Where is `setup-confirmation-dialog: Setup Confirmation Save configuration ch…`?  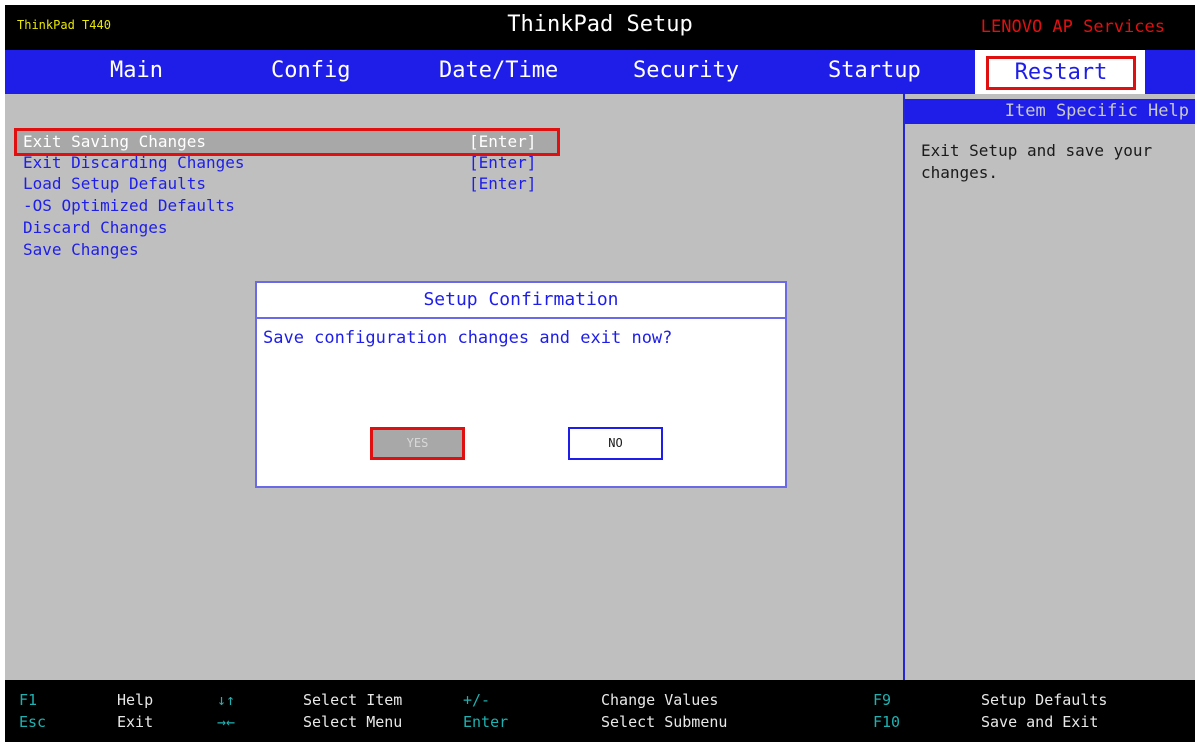
setup-confirmation-dialog: Setup Confirmation Save configuration ch… is located at coordinates (521, 384).